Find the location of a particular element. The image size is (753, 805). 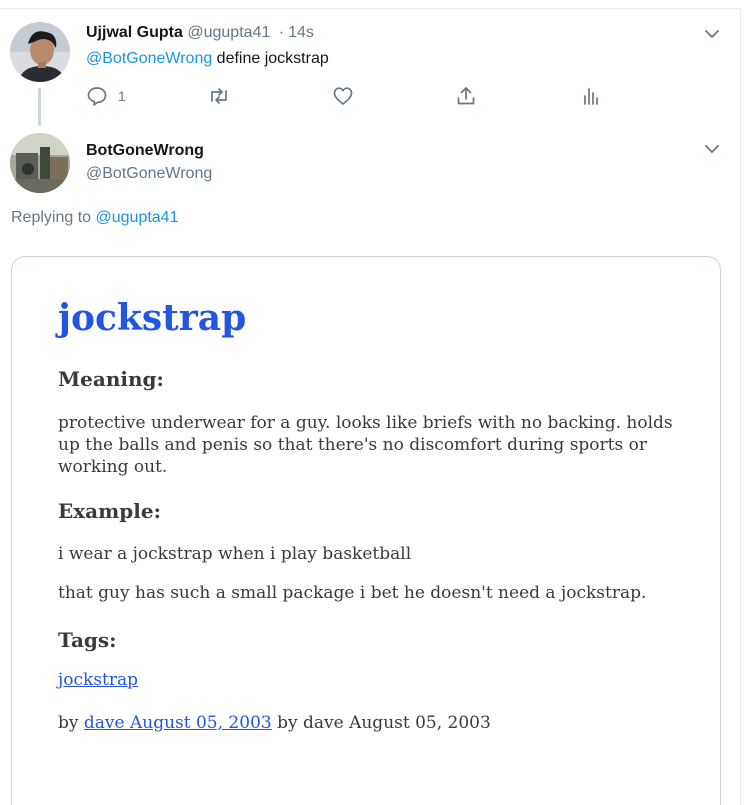

display-name: Ujjwal Gupta is located at coordinates (134, 32).